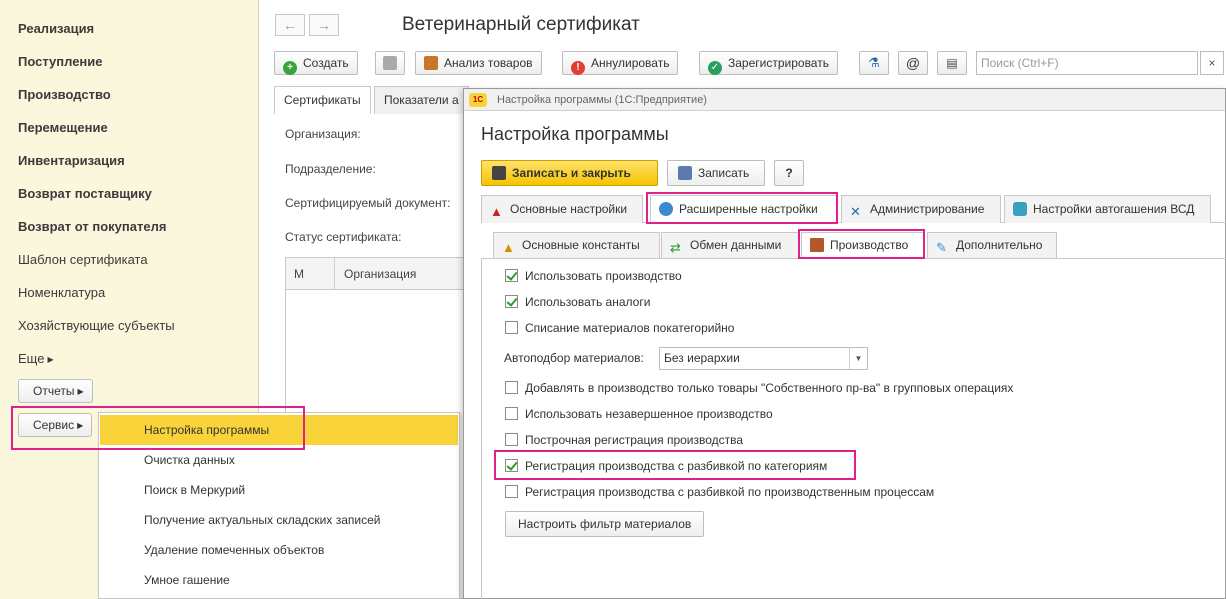  Describe the element at coordinates (605, 524) in the screenshot. I see `configure-material-filter-button: Настроить фильтр материалов` at that location.